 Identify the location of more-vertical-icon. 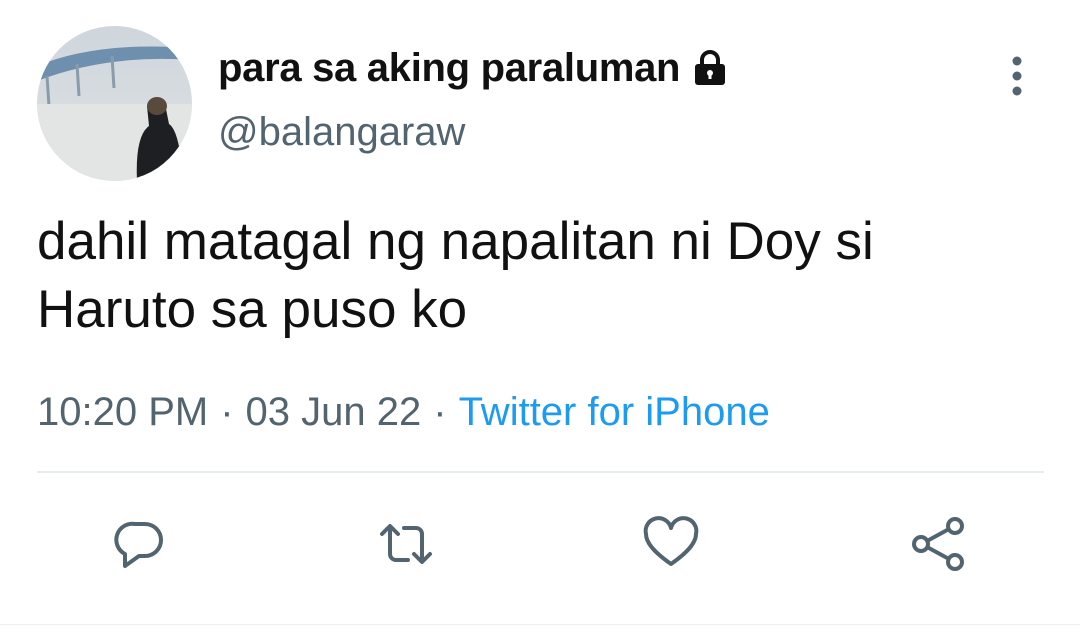
(1017, 76).